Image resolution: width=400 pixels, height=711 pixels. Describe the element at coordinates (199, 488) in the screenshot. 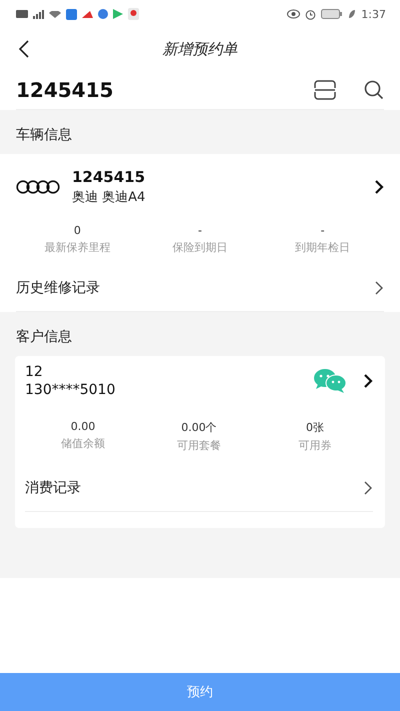

I see `consumption-link: 消费记录` at that location.